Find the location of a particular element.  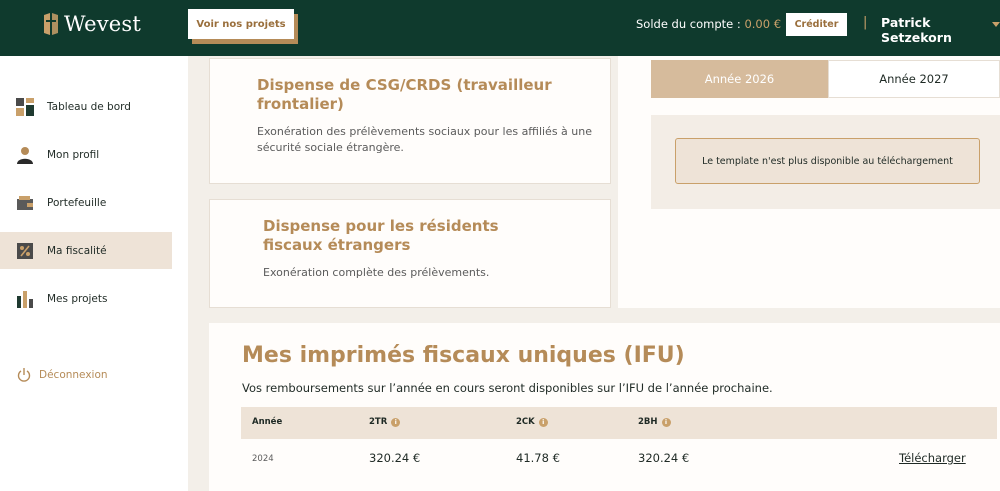

tab-year-2027: Année 2027 is located at coordinates (914, 79).